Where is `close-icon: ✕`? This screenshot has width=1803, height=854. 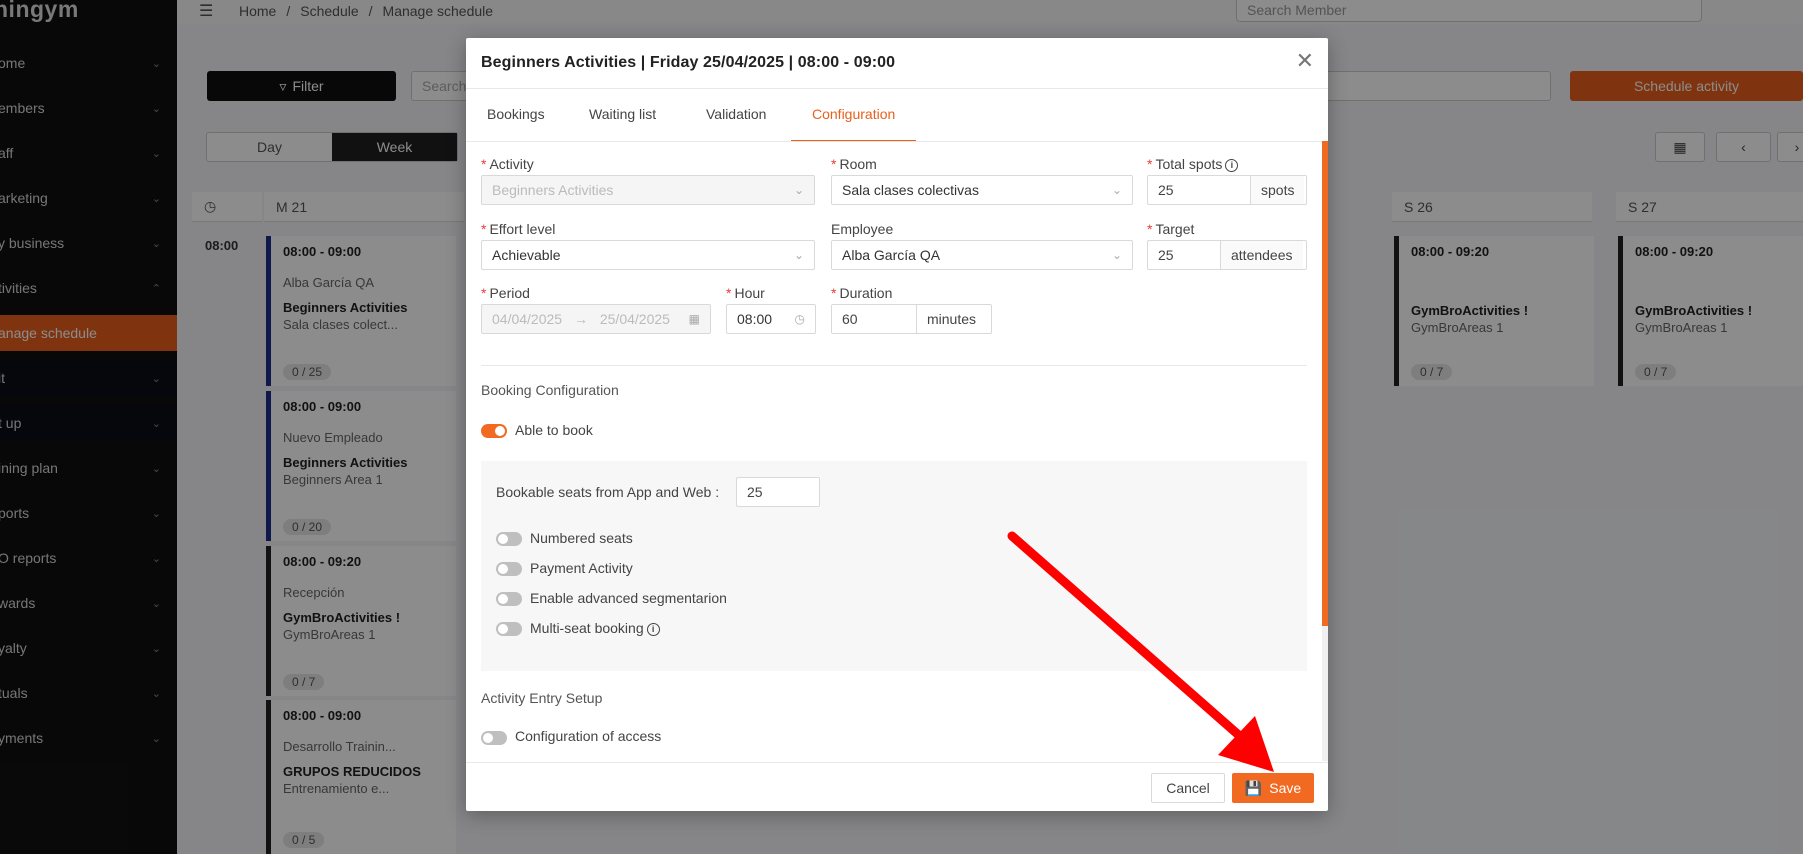
close-icon: ✕ is located at coordinates (1305, 61).